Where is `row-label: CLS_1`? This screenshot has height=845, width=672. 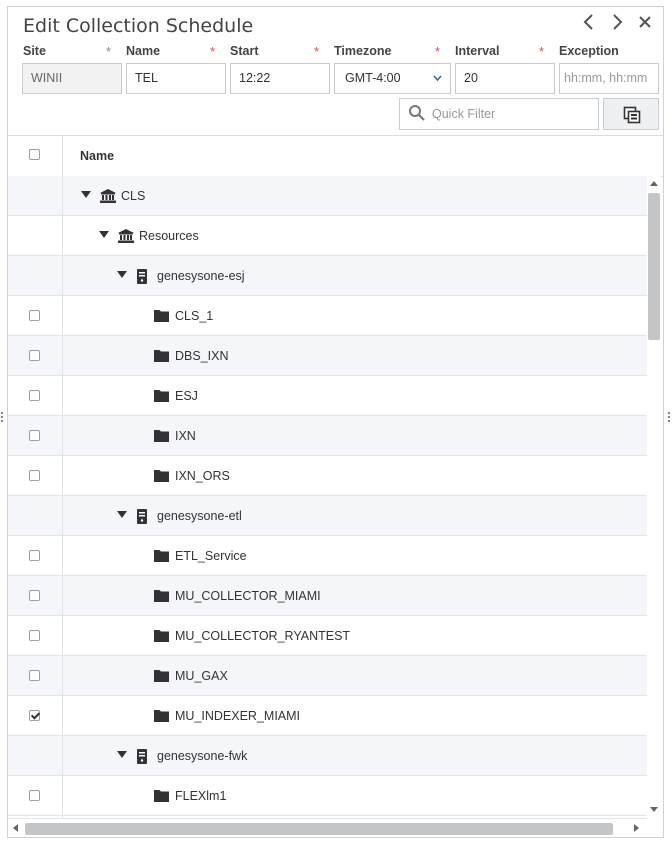
row-label: CLS_1 is located at coordinates (194, 316).